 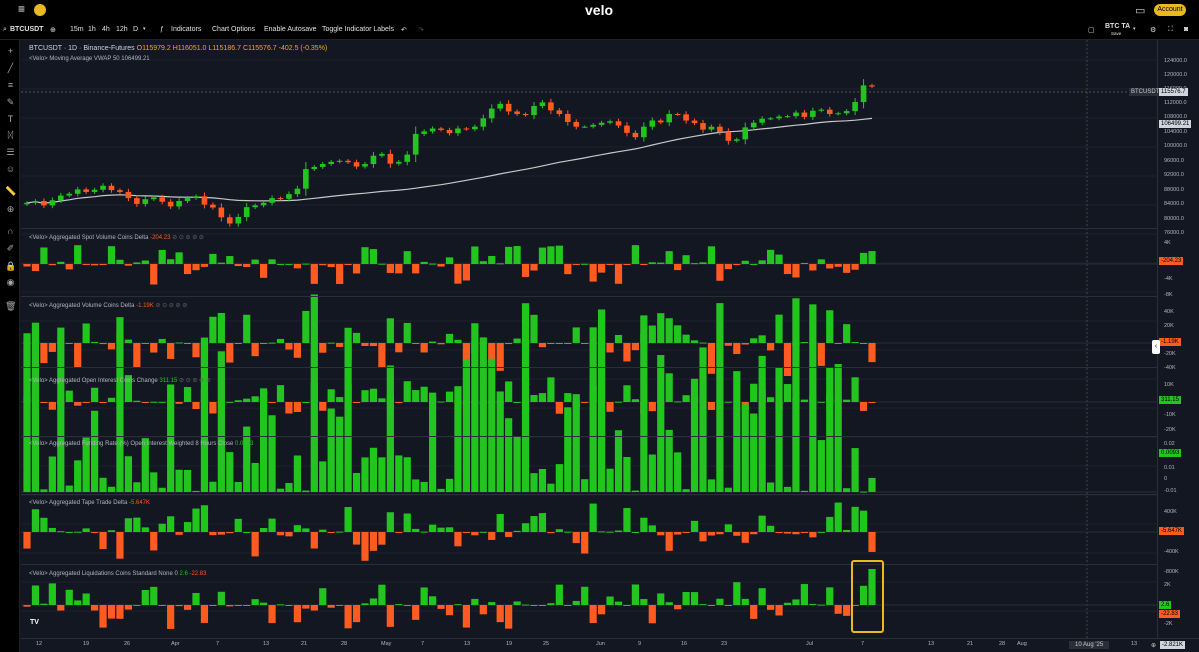 I want to click on layout-dropdown-icon: ▾, so click(x=1134, y=29).